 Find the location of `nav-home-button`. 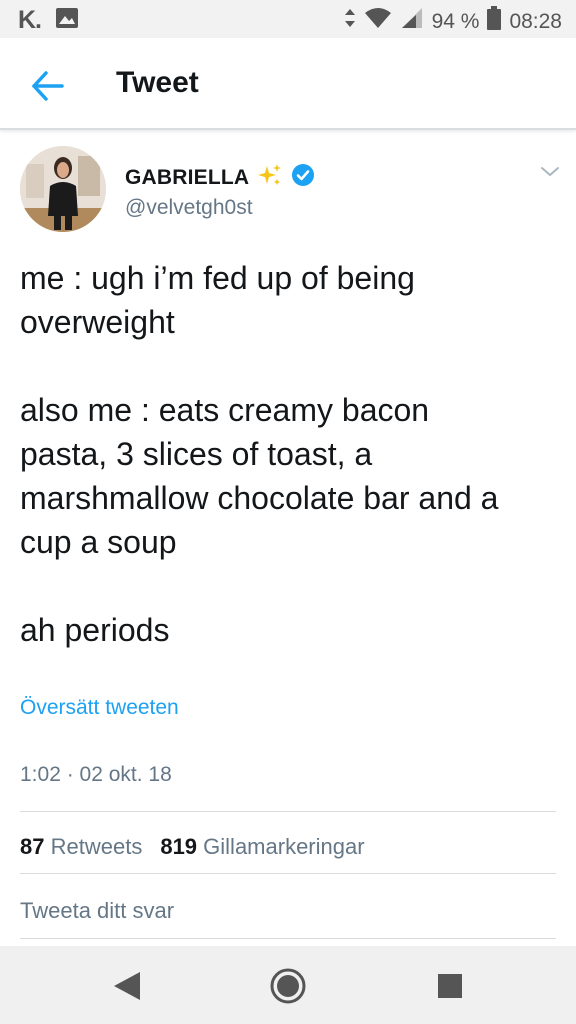

nav-home-button is located at coordinates (288, 986).